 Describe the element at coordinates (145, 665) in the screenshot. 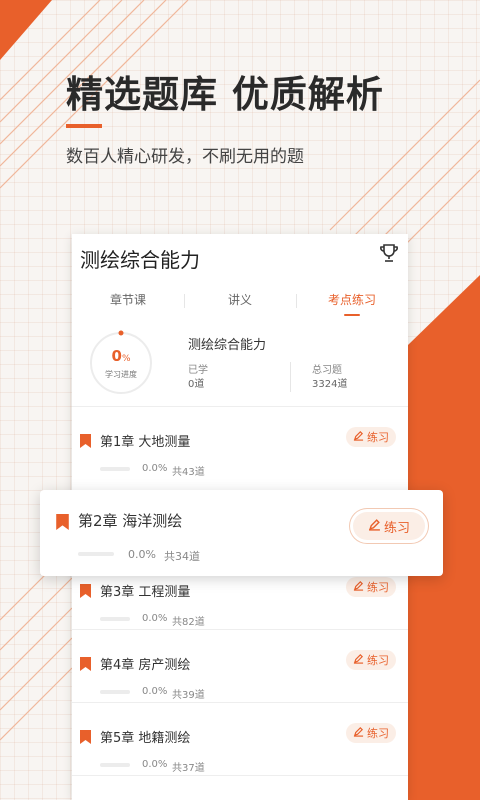

I see `chapter-title: 第4章 房产测绘` at that location.